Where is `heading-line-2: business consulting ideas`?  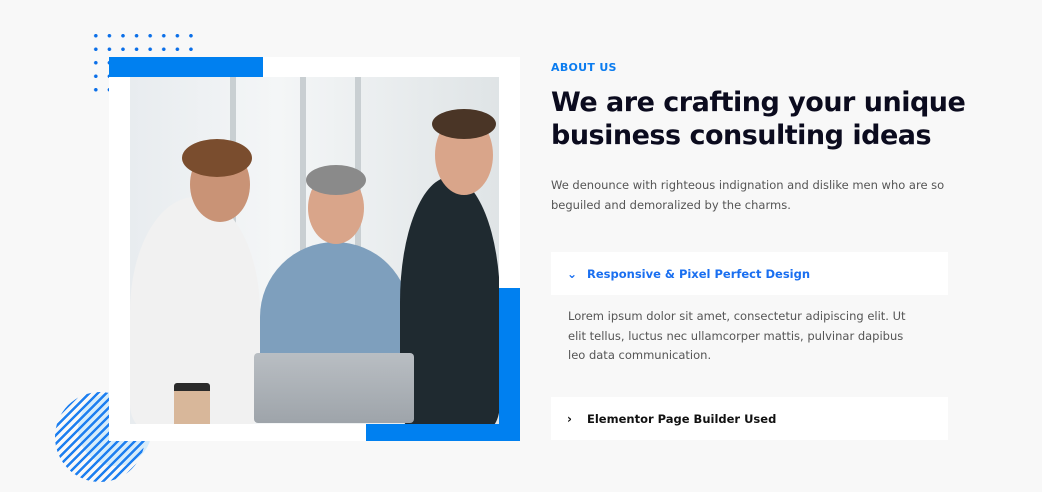 heading-line-2: business consulting ideas is located at coordinates (741, 135).